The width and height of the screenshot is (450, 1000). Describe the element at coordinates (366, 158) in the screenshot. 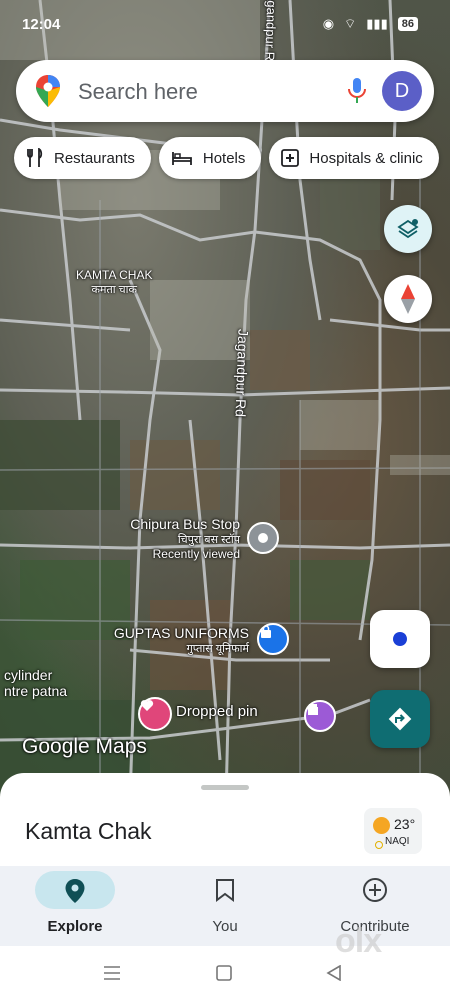

I see `chip-label: Hospitals & clinic` at that location.